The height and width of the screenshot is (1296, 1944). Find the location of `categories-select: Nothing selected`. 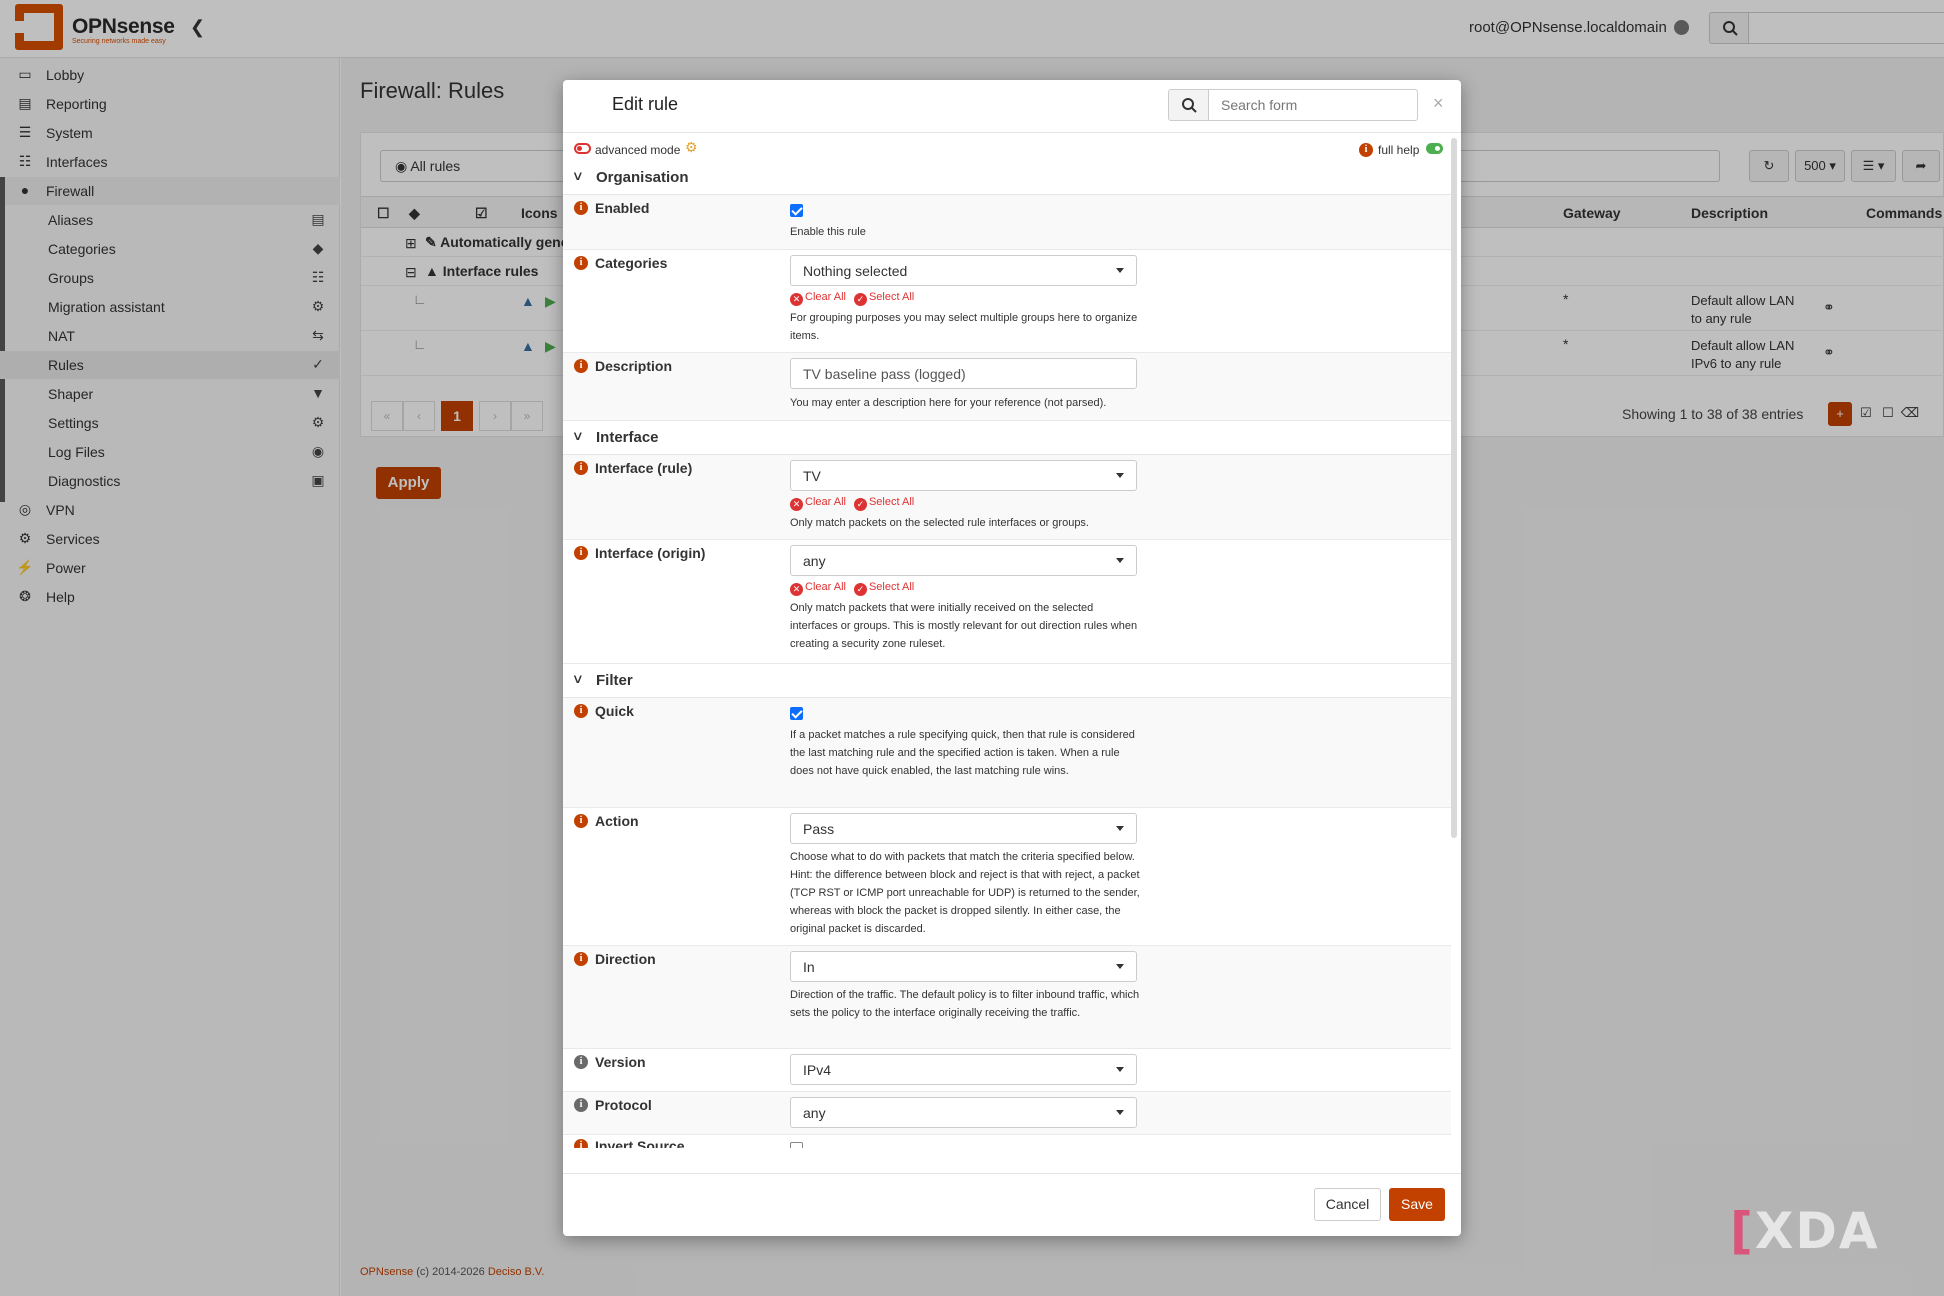

categories-select: Nothing selected is located at coordinates (963, 270).